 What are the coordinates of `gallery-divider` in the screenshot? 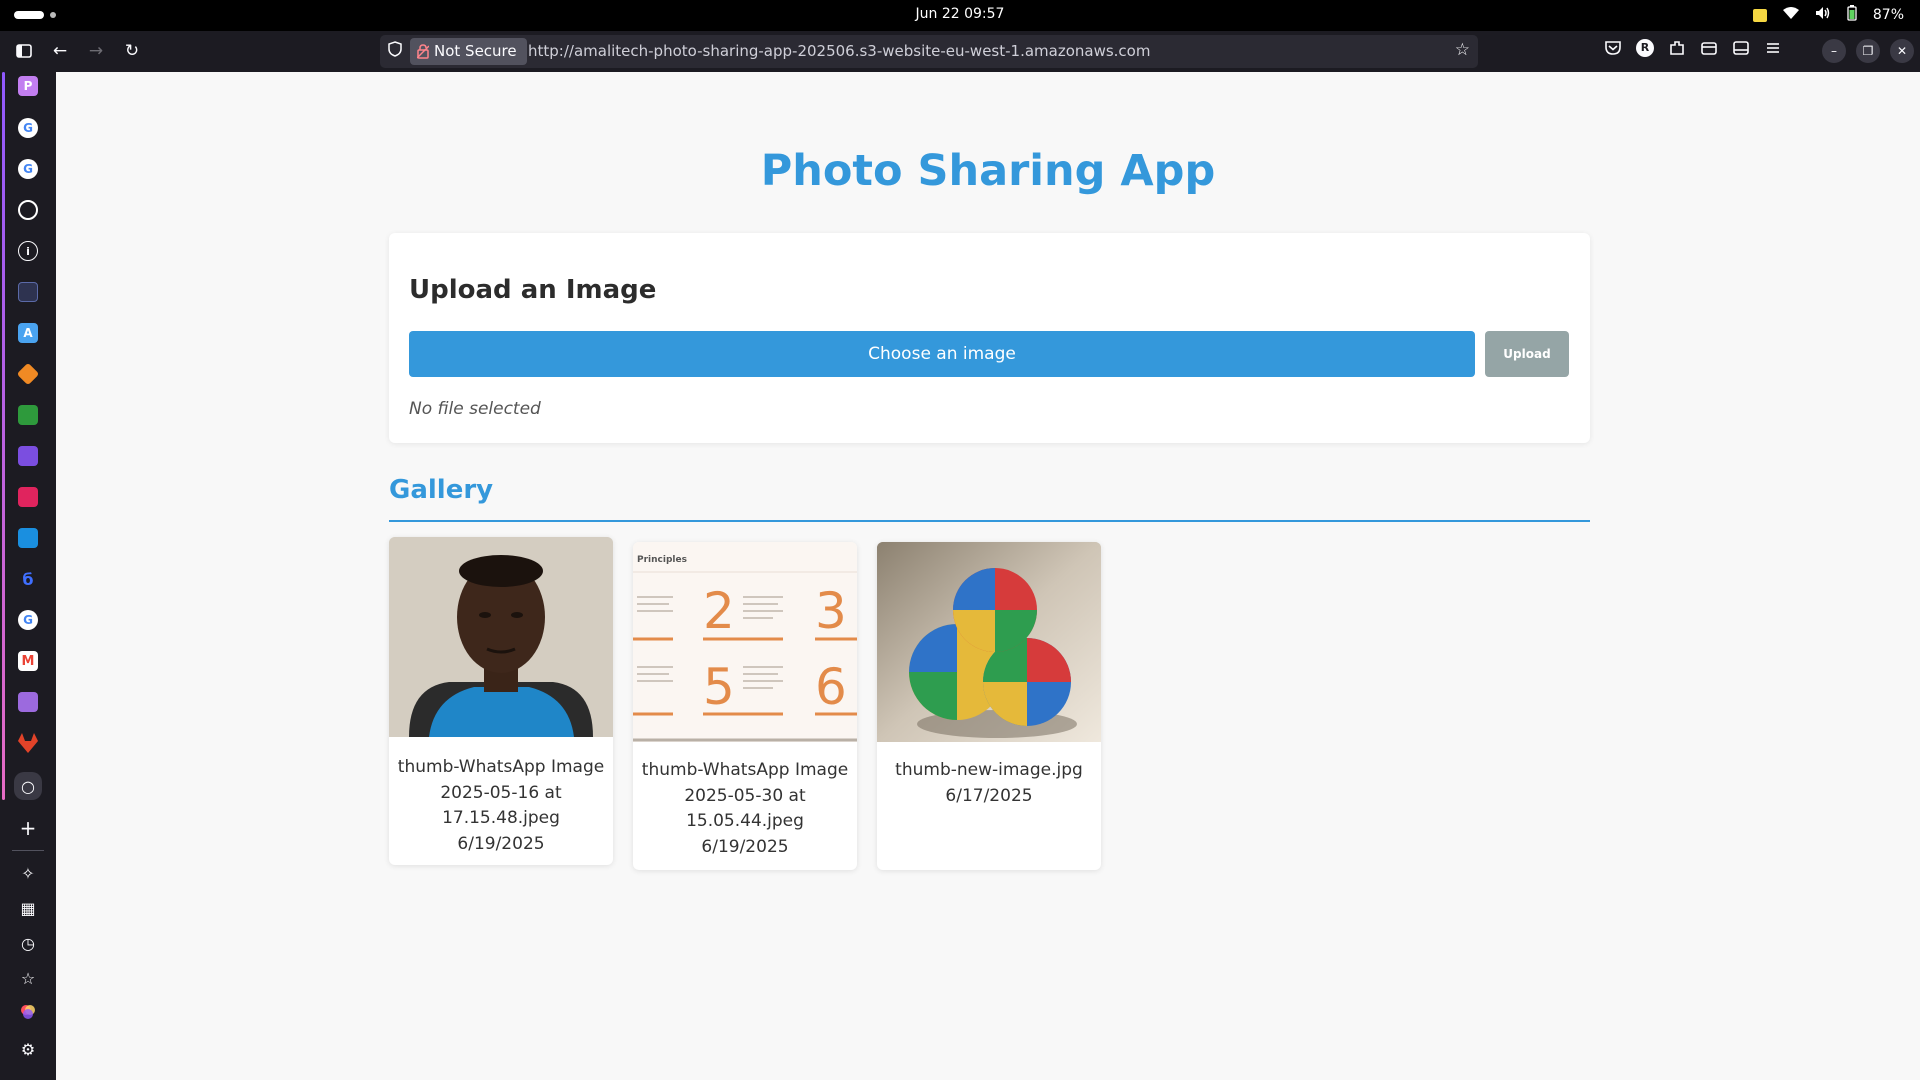 It's located at (989, 521).